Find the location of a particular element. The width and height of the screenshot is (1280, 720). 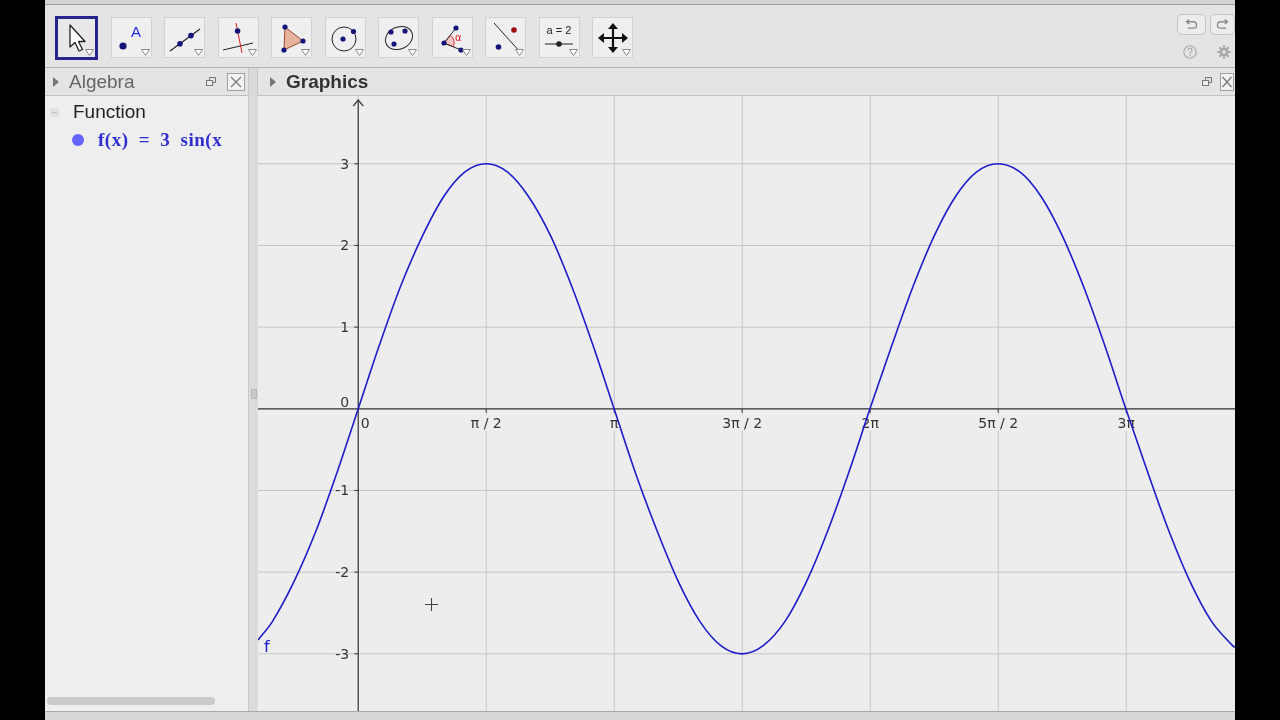

redo-button is located at coordinates (1222, 24).